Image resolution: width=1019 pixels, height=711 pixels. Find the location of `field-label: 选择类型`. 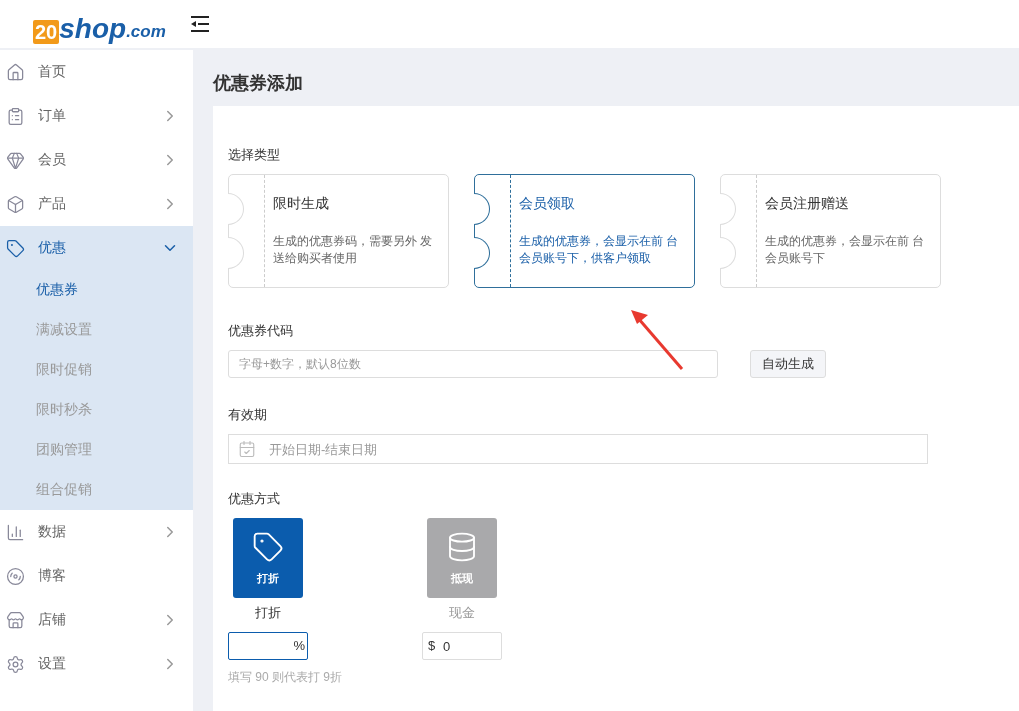

field-label: 选择类型 is located at coordinates (254, 155).